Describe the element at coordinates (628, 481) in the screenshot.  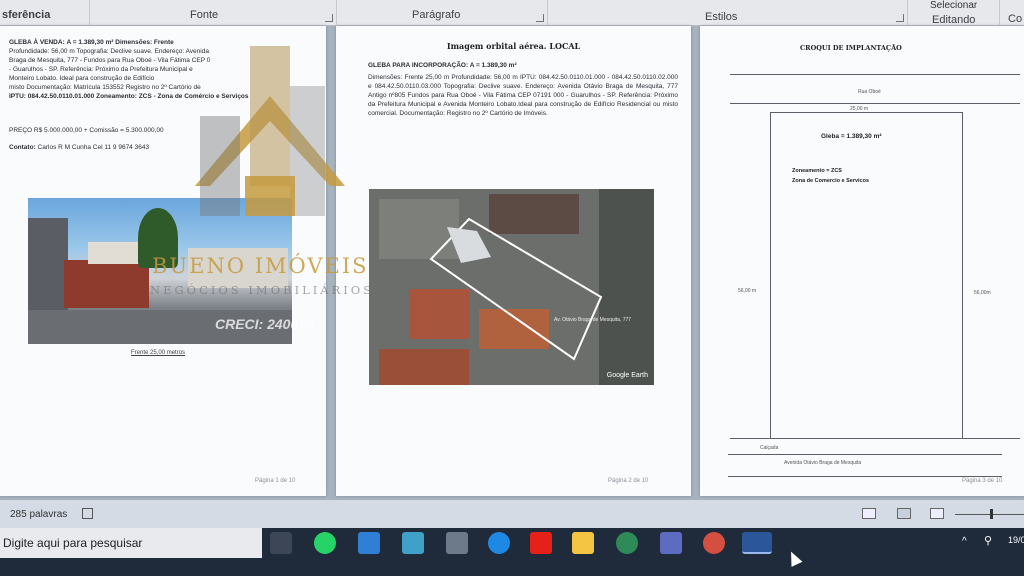
I see `page-number: Página 2 de 10` at that location.